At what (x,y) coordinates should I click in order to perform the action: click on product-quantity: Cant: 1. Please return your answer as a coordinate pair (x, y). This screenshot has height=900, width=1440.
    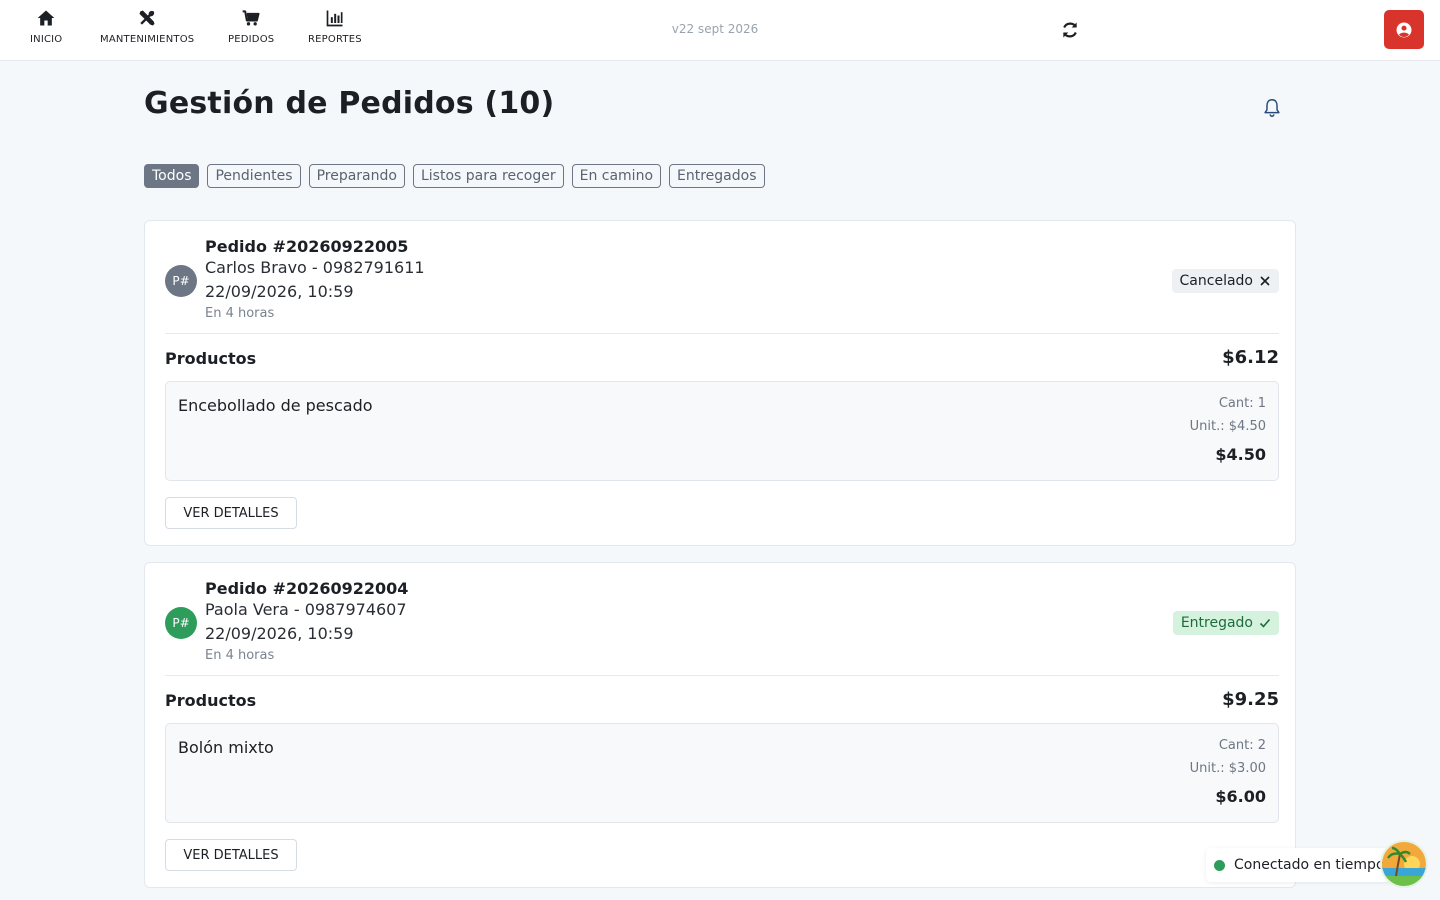
    Looking at the image, I should click on (1242, 403).